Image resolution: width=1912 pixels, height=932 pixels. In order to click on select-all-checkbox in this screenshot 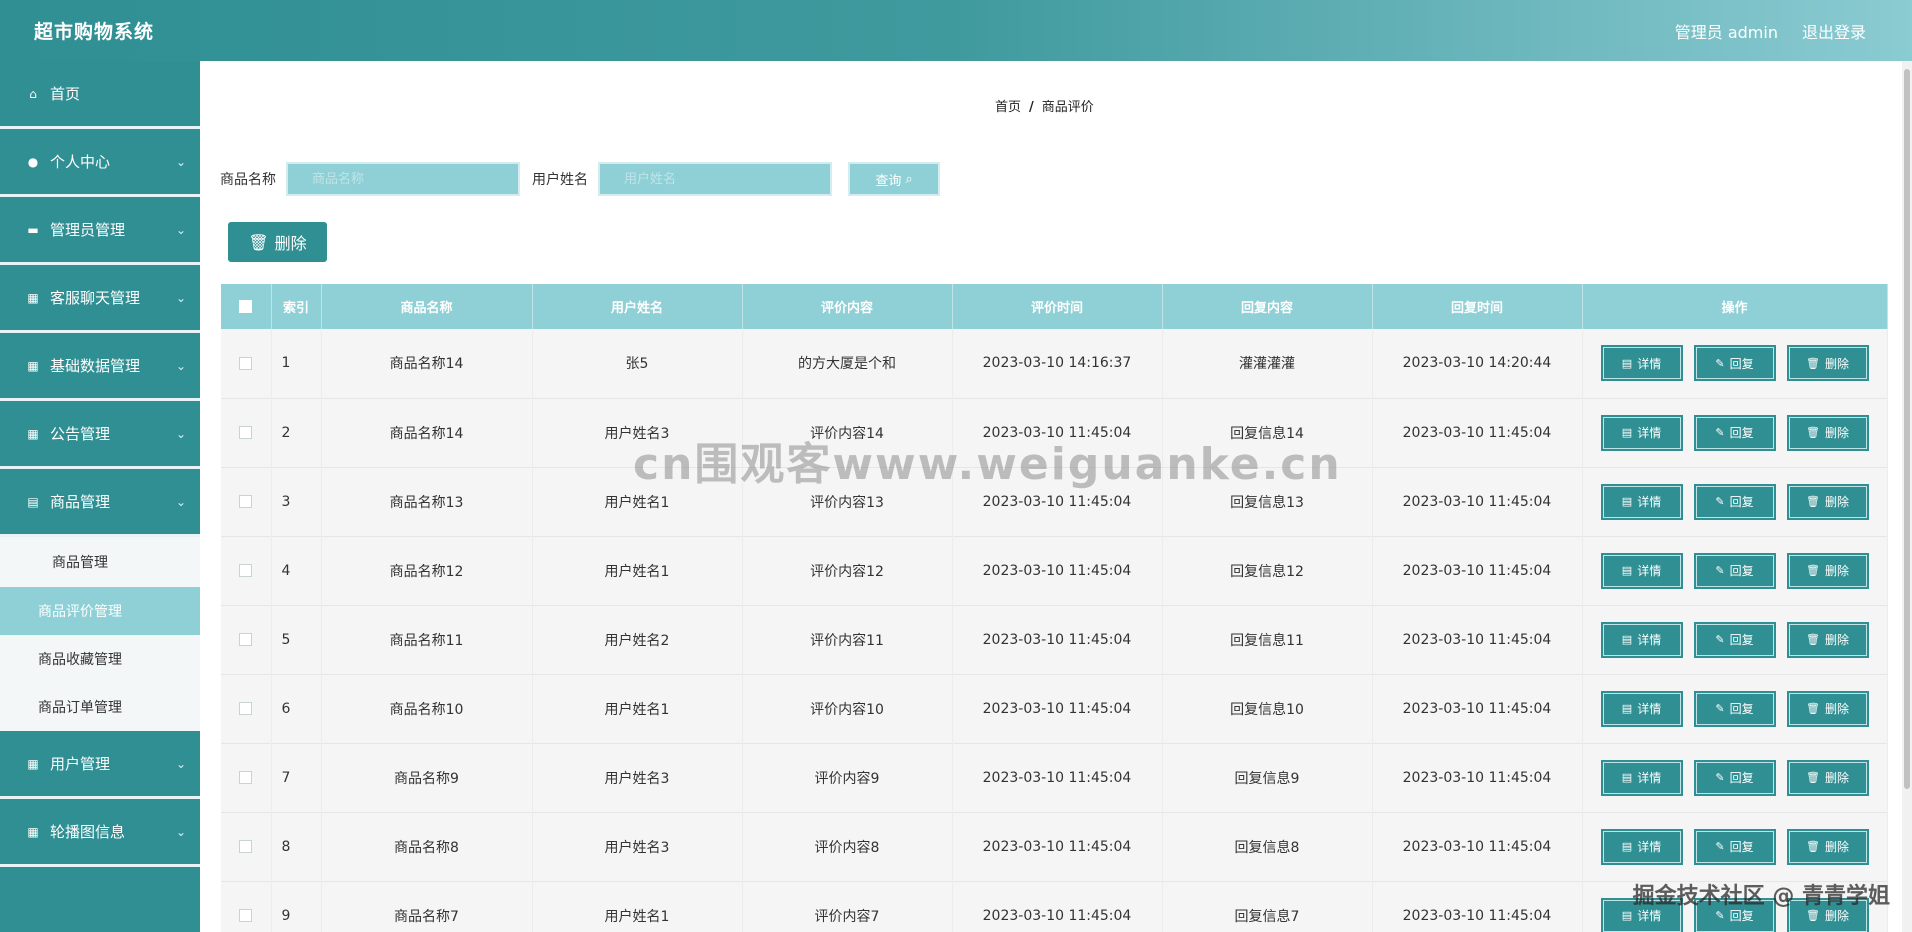, I will do `click(246, 306)`.